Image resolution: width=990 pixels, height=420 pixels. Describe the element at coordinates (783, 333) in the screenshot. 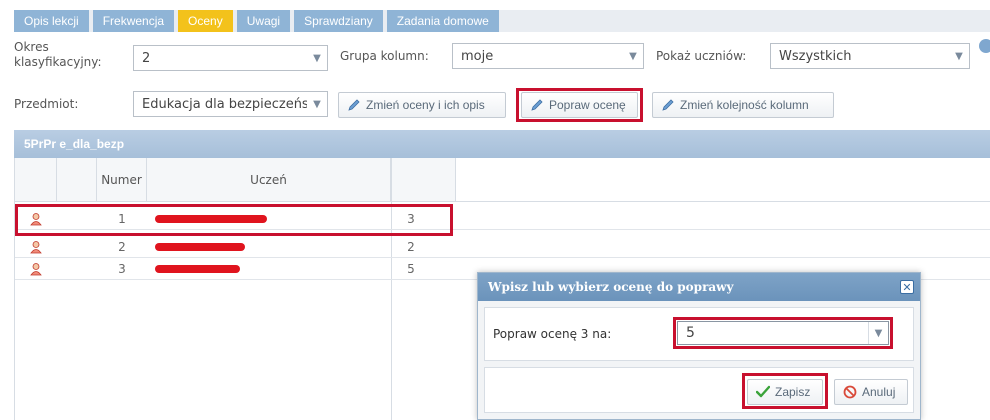

I see `grade-select-highlight` at that location.